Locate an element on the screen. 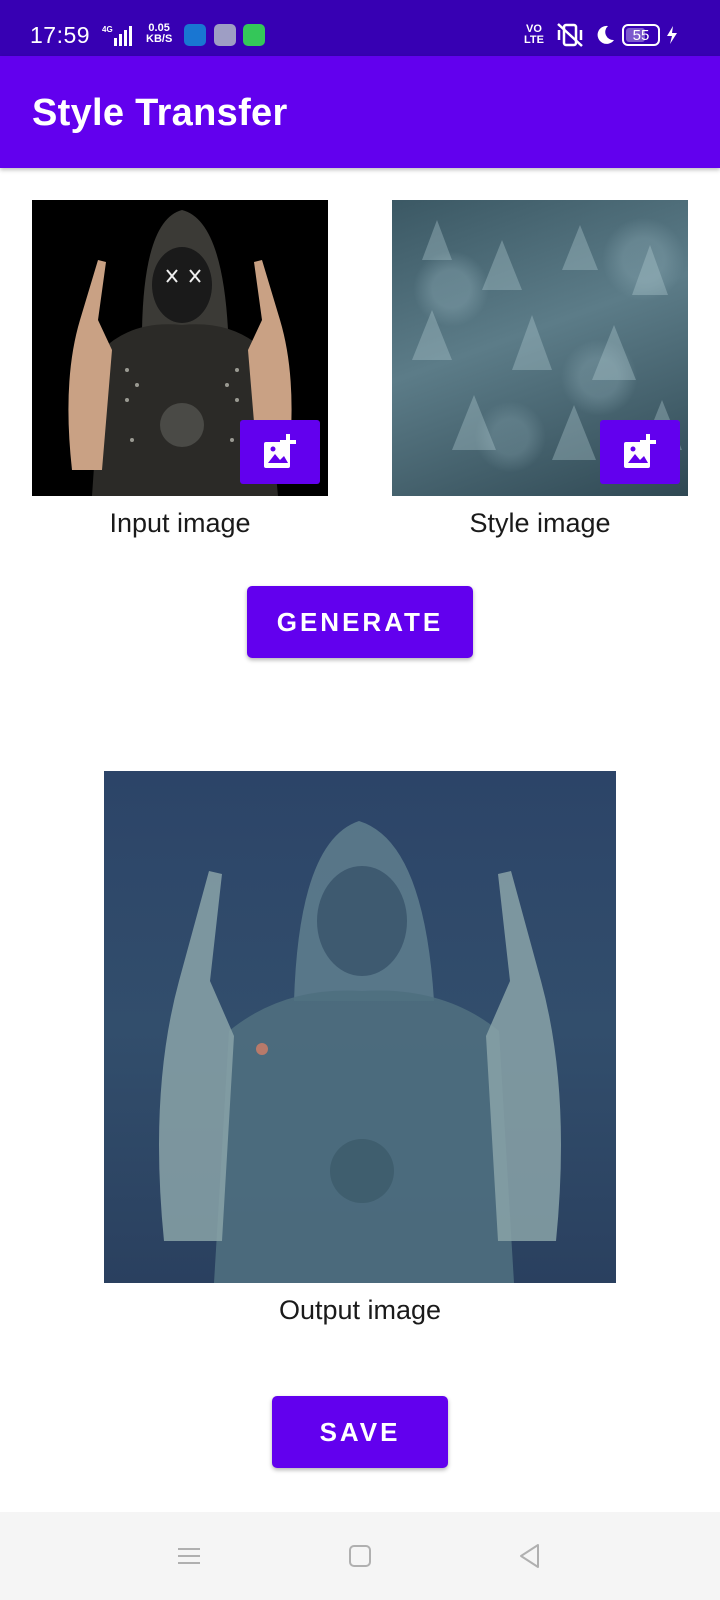 This screenshot has height=1600, width=720. style-image is located at coordinates (540, 348).